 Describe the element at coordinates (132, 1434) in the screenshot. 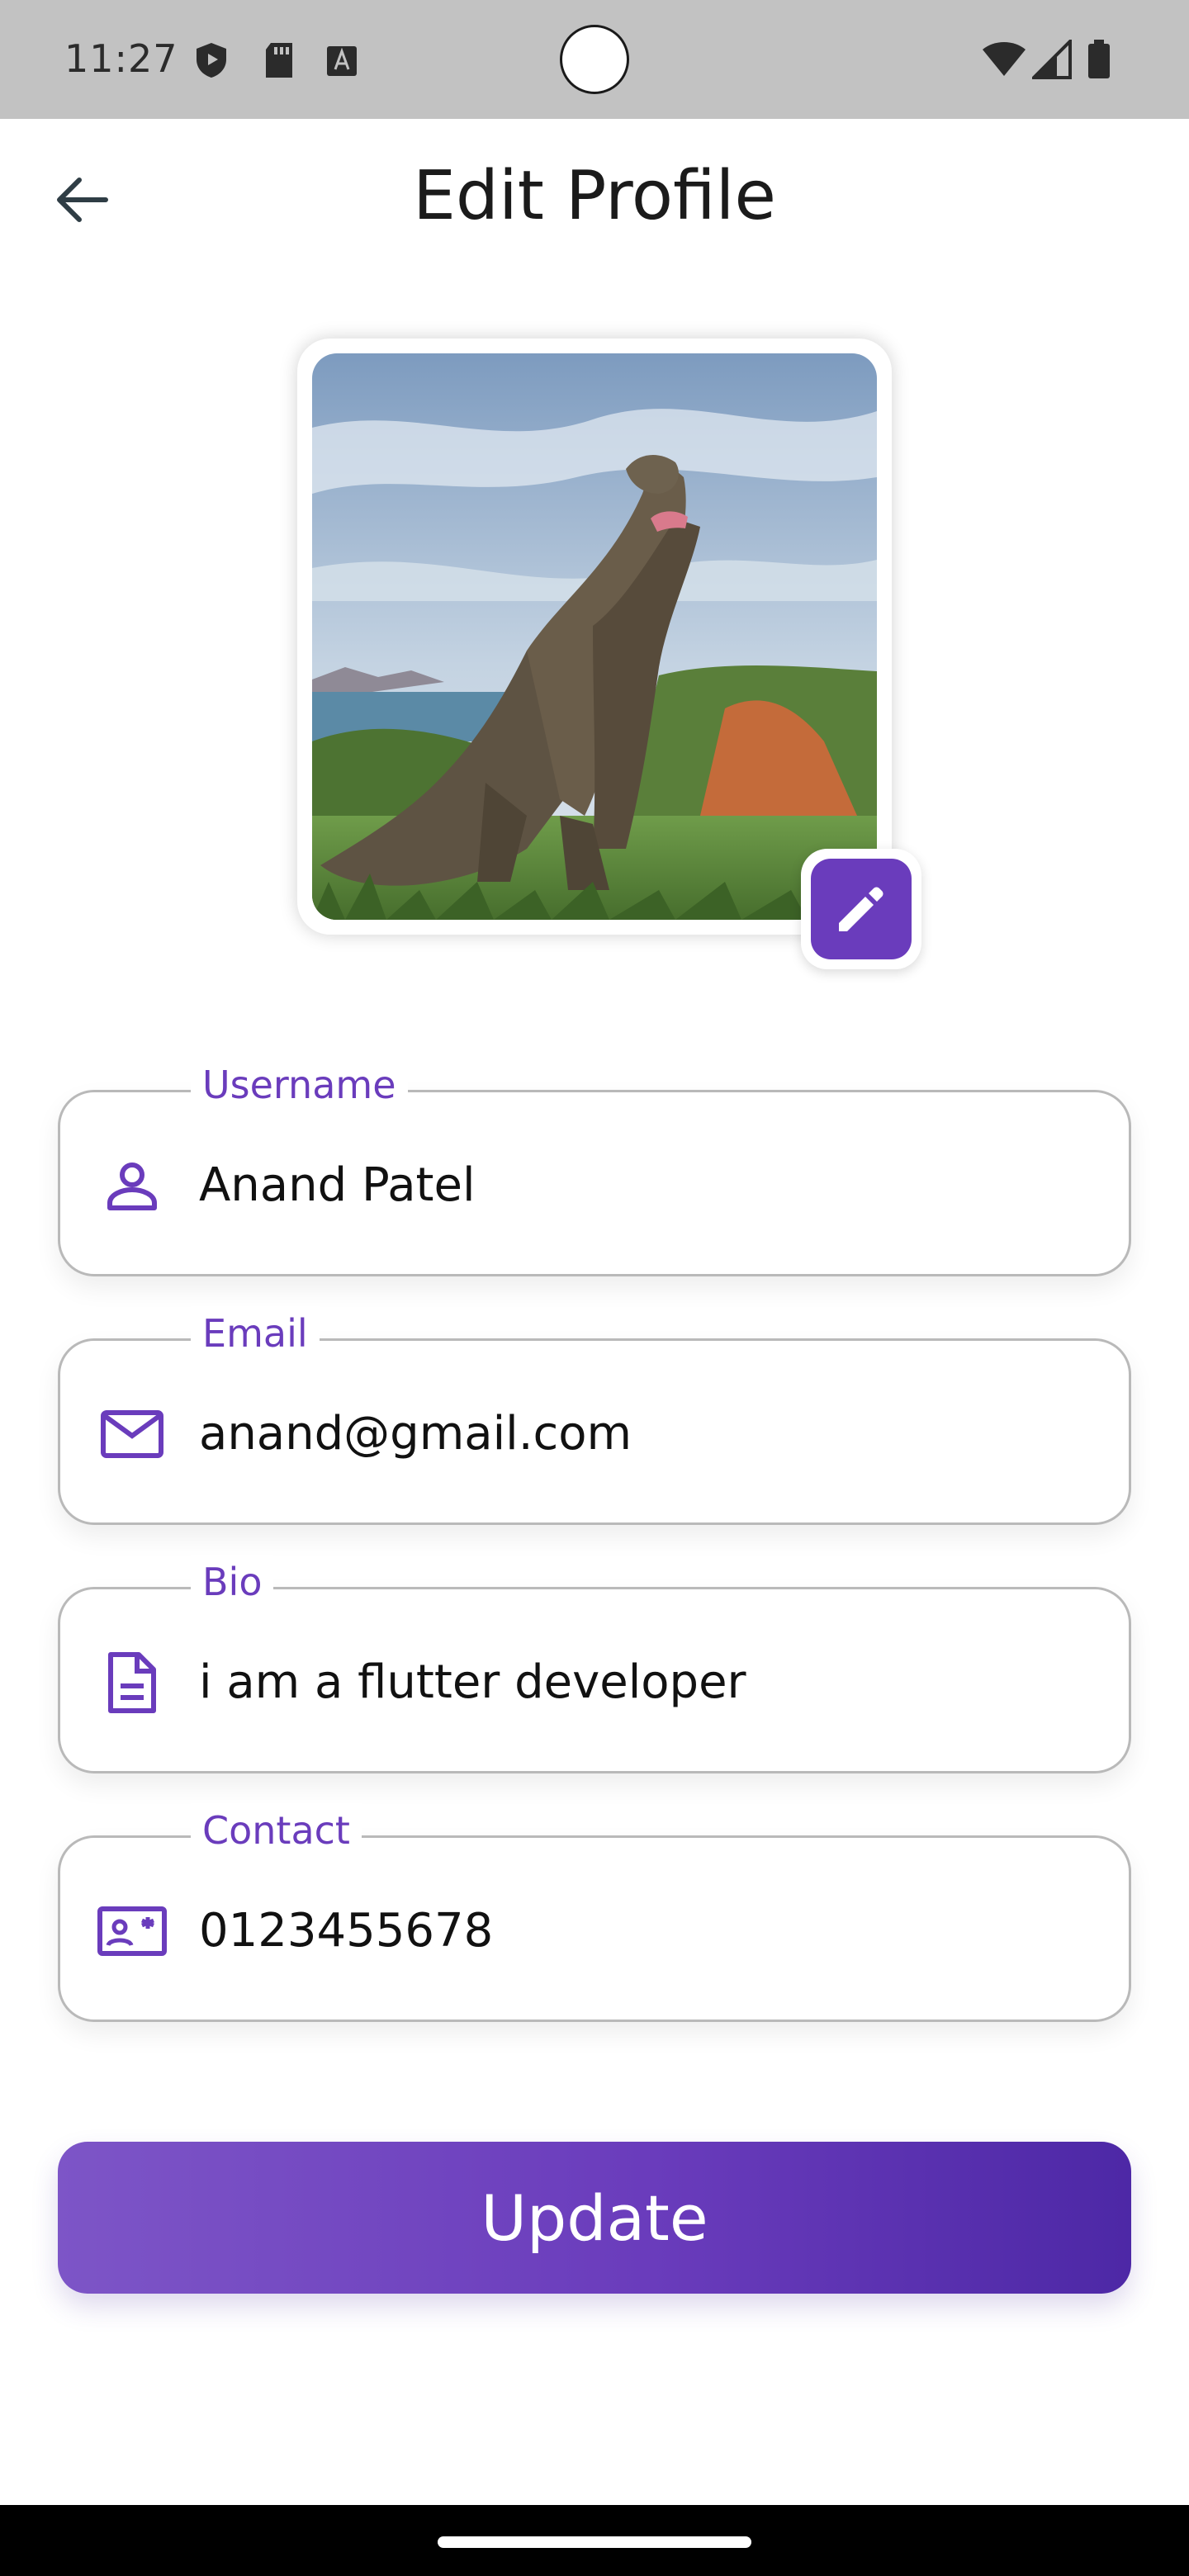

I see `mail-icon` at that location.